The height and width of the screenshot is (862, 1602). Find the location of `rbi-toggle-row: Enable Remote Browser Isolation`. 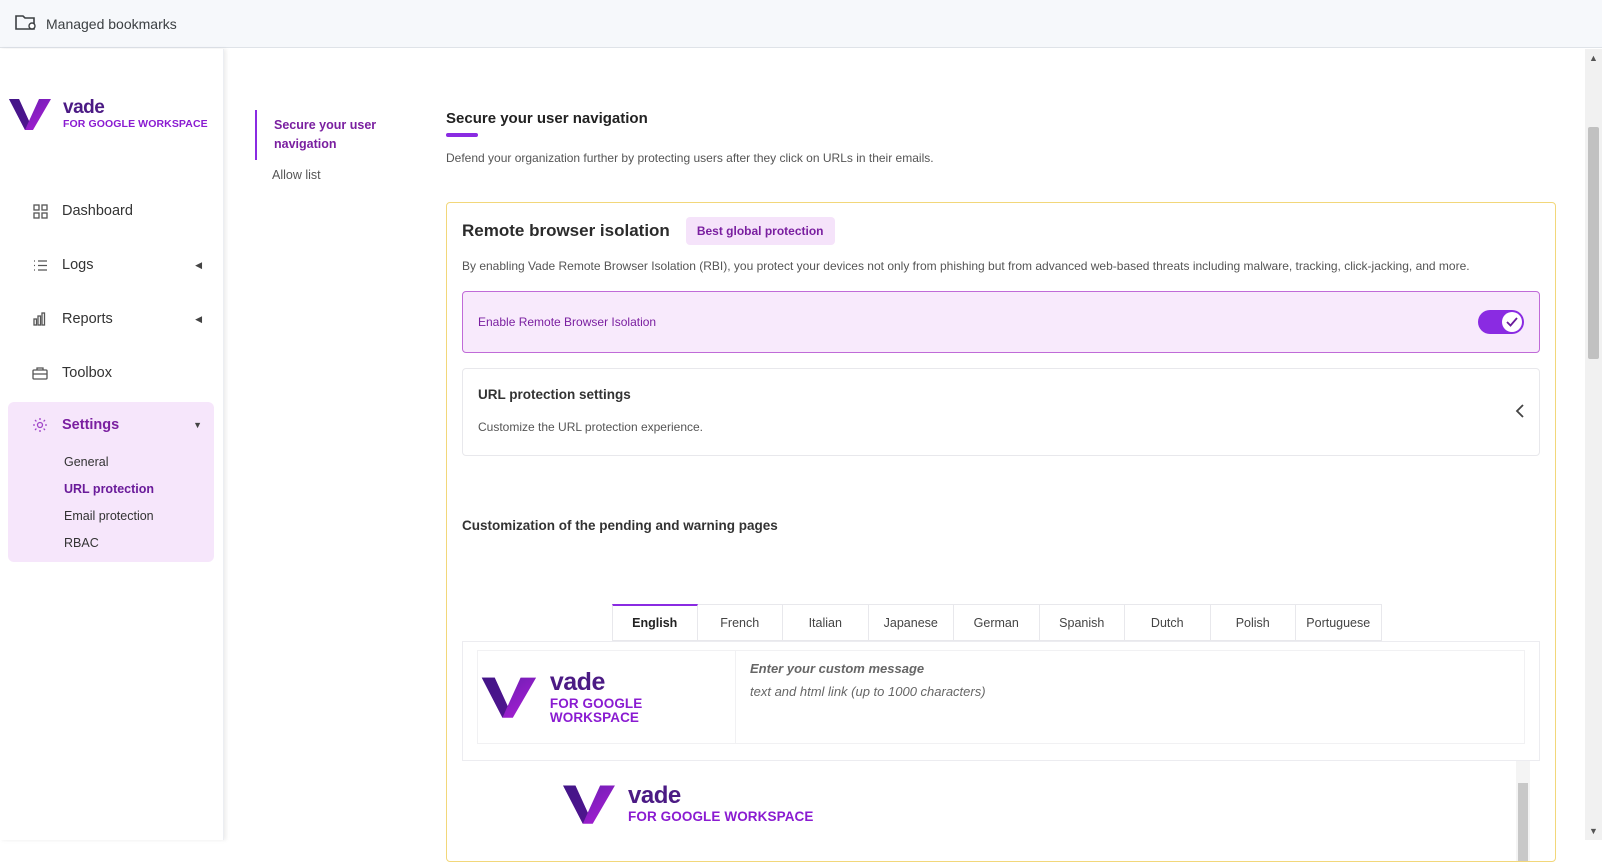

rbi-toggle-row: Enable Remote Browser Isolation is located at coordinates (1001, 322).